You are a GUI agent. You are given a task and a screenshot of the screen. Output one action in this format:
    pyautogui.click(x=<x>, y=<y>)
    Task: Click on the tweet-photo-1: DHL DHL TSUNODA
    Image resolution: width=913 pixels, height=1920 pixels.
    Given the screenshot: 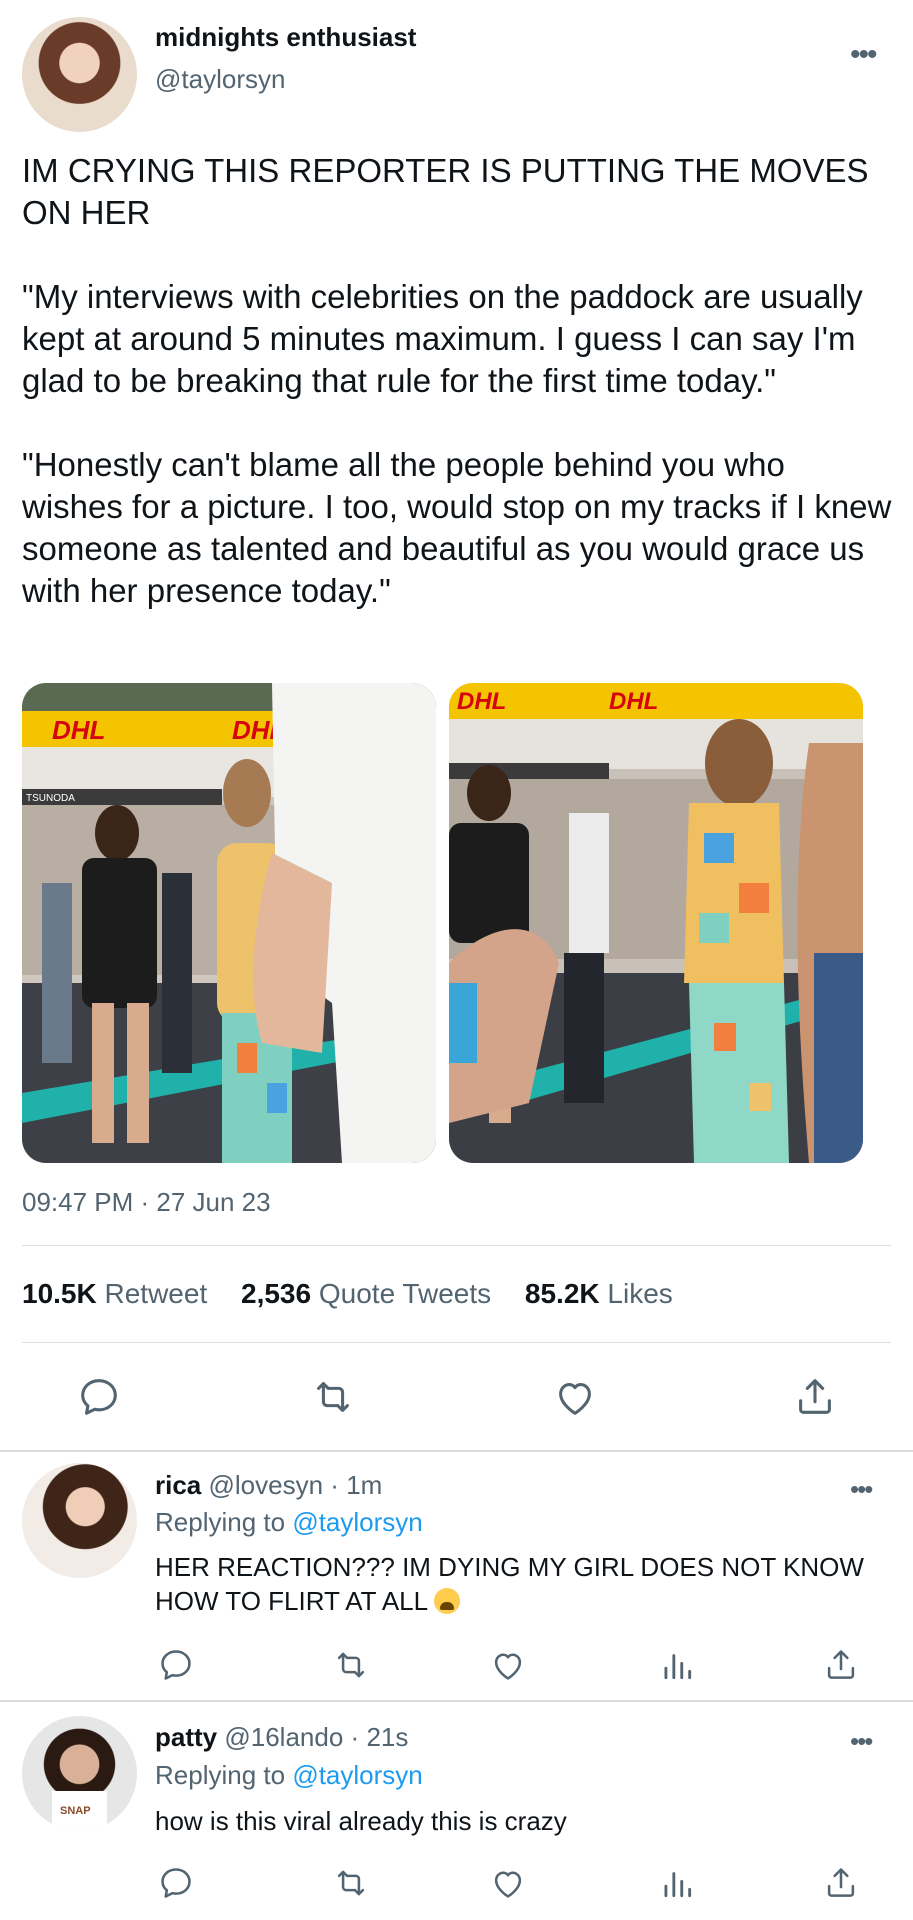 What is the action you would take?
    pyautogui.click(x=229, y=923)
    